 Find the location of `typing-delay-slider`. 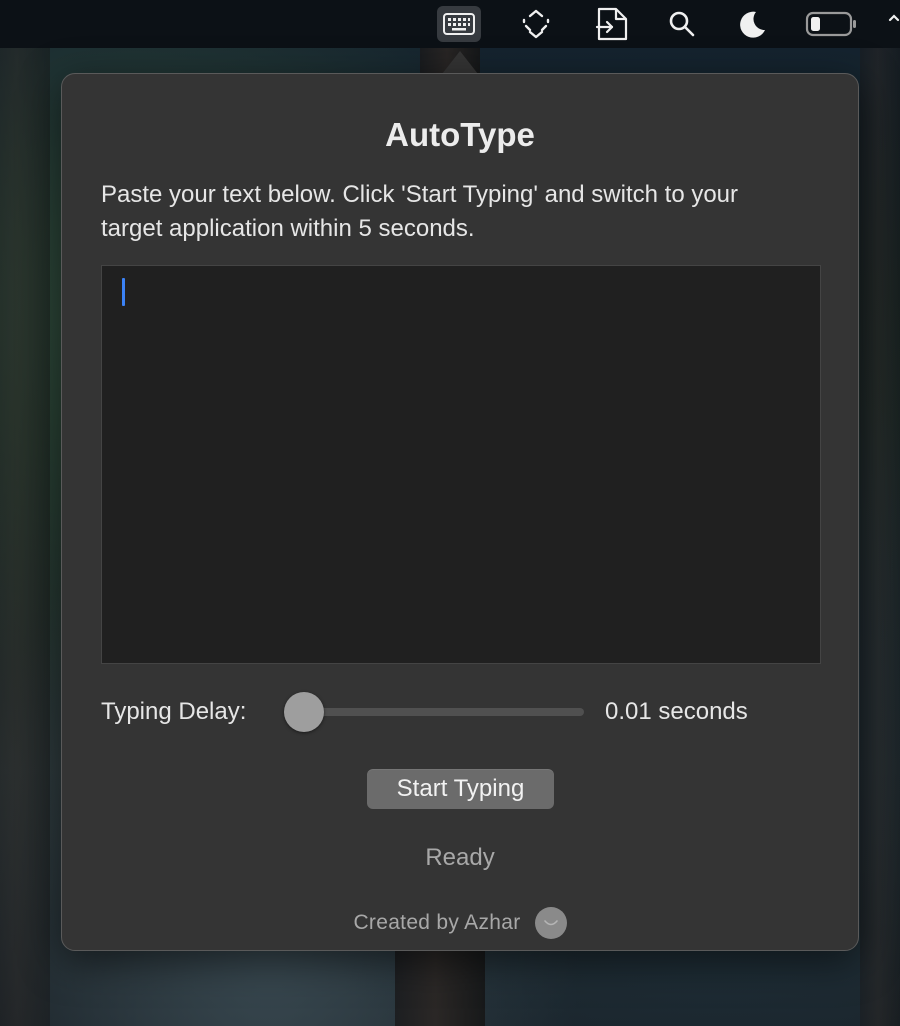

typing-delay-slider is located at coordinates (434, 712).